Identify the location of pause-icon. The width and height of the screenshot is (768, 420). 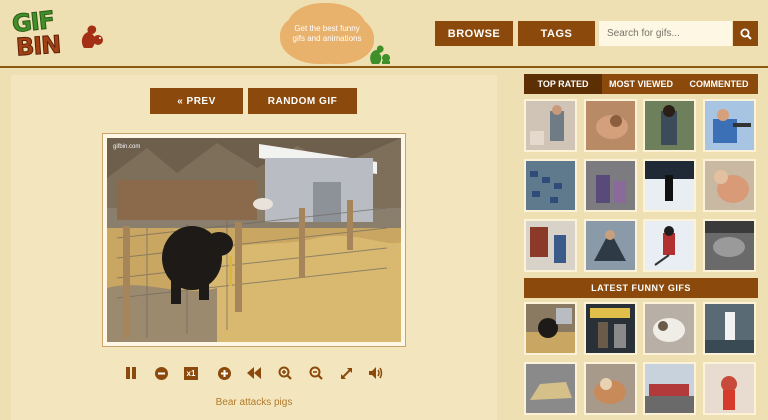
(131, 373).